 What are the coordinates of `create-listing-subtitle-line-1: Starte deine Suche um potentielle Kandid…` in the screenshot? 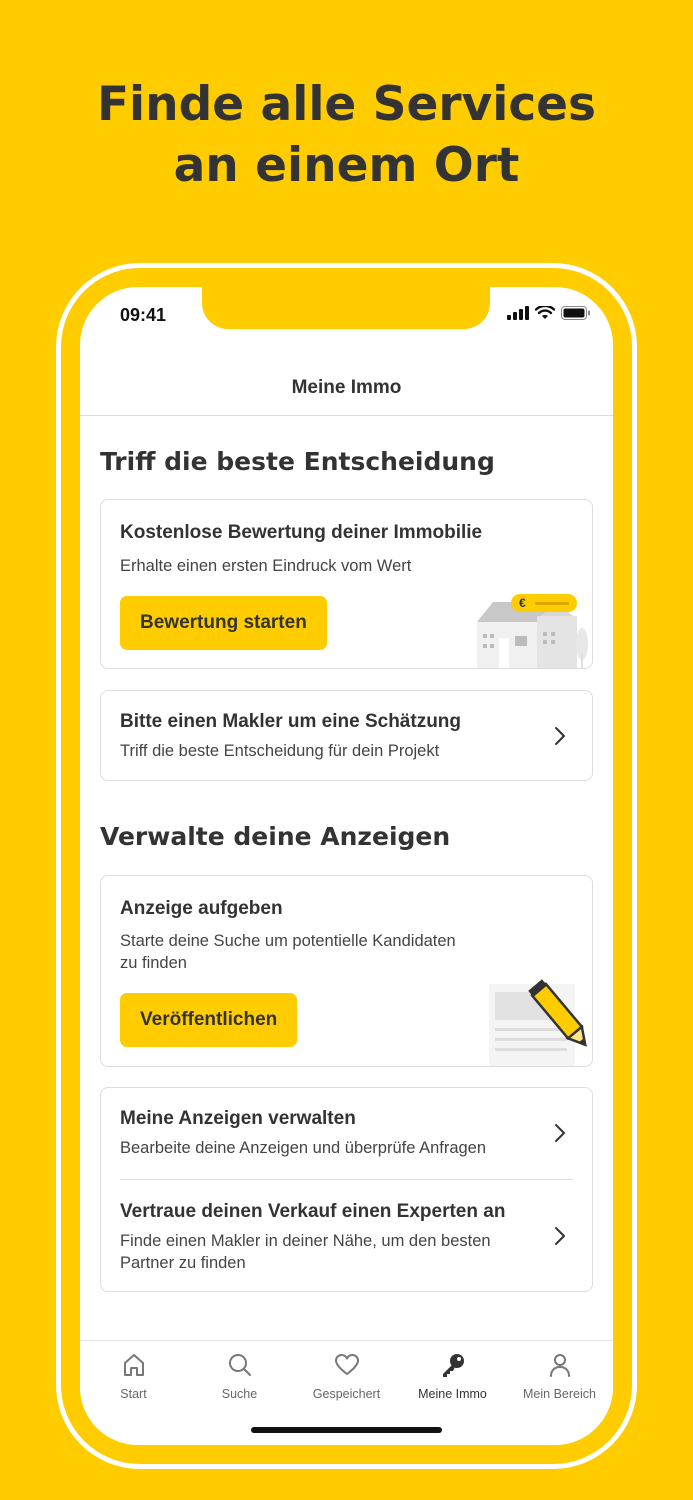 It's located at (288, 941).